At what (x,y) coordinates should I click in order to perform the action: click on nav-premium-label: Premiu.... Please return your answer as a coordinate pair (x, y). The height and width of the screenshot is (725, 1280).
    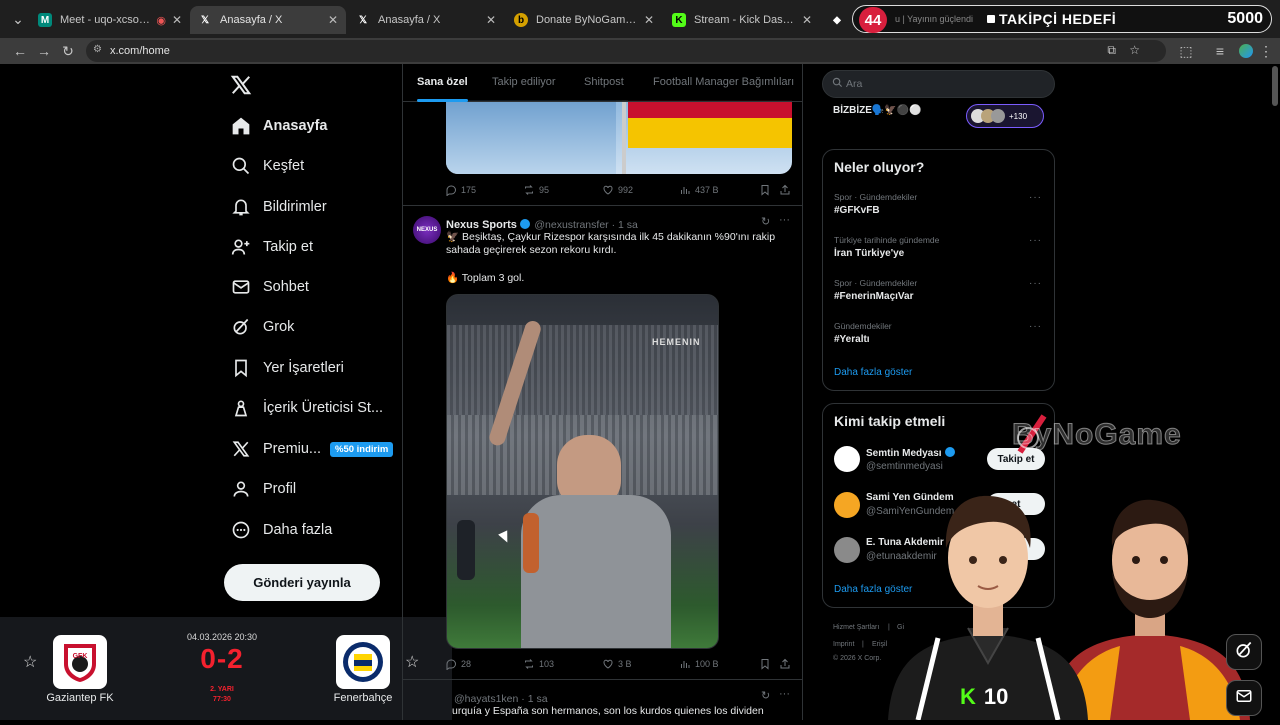
    Looking at the image, I should click on (292, 449).